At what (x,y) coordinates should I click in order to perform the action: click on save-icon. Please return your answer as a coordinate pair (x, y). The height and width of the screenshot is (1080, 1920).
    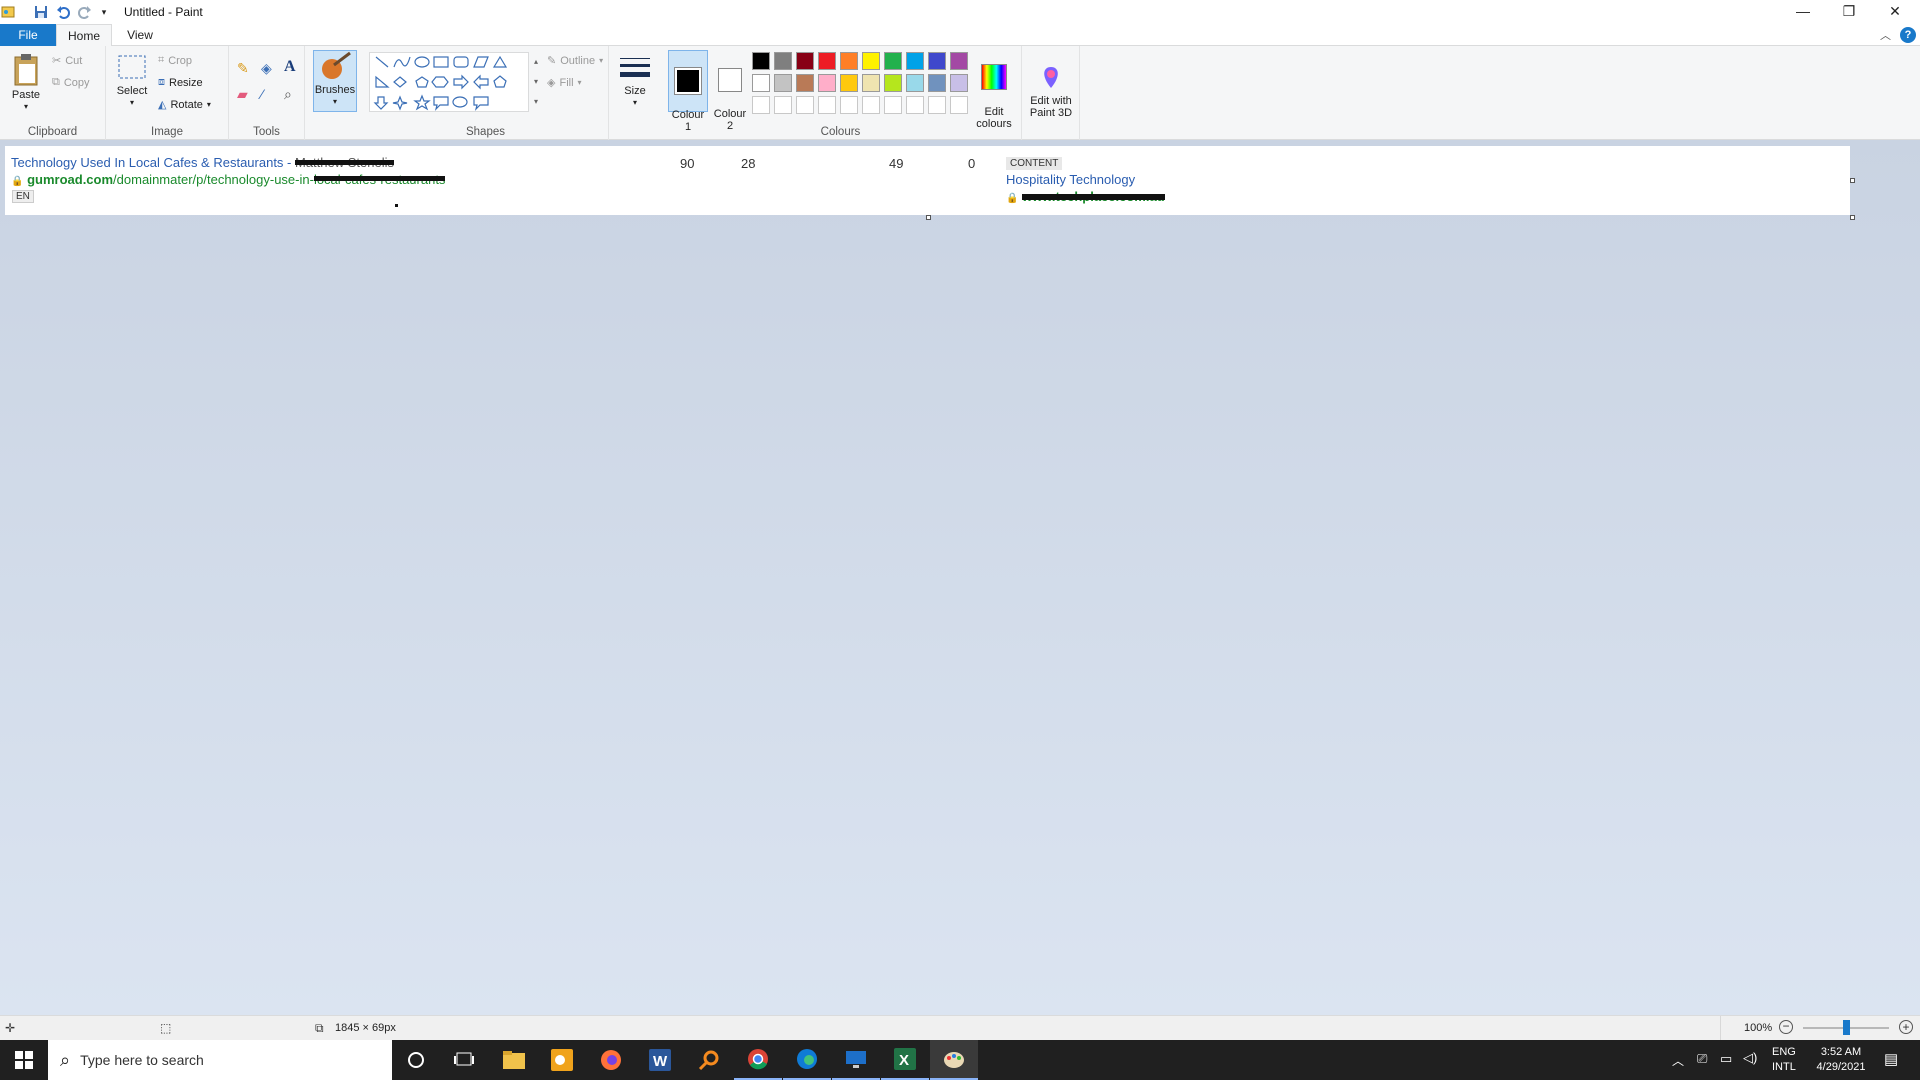
    Looking at the image, I should click on (41, 12).